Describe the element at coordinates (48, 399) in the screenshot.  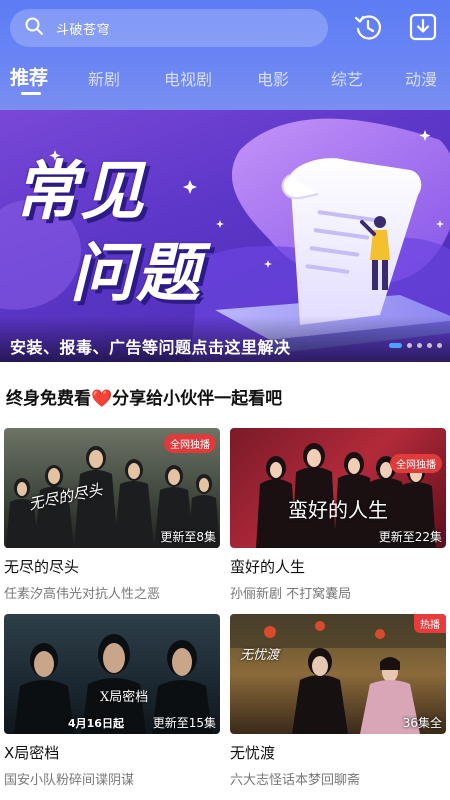
I see `section-title-part1: 终身免费看` at that location.